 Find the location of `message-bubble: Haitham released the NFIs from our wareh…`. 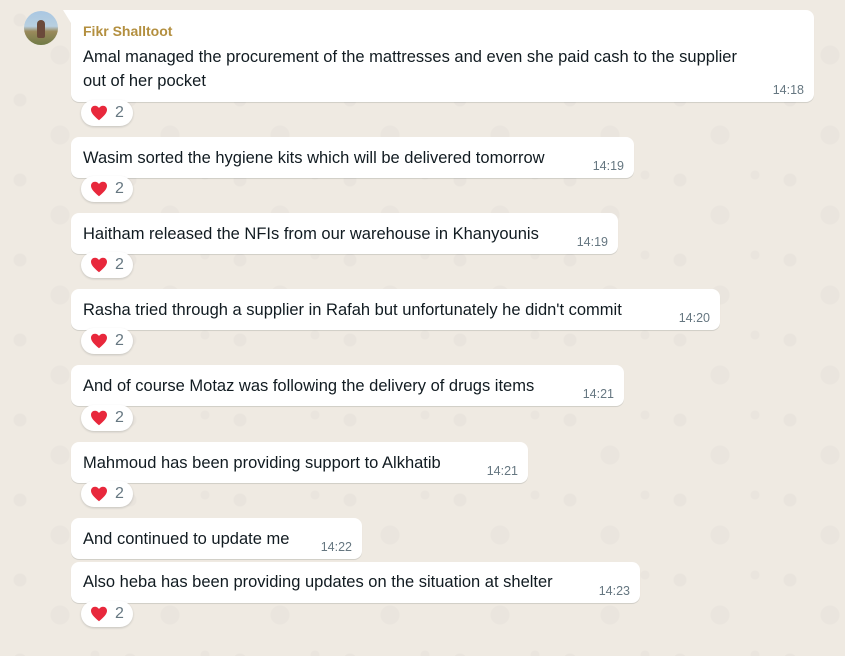

message-bubble: Haitham released the NFIs from our wareh… is located at coordinates (344, 233).